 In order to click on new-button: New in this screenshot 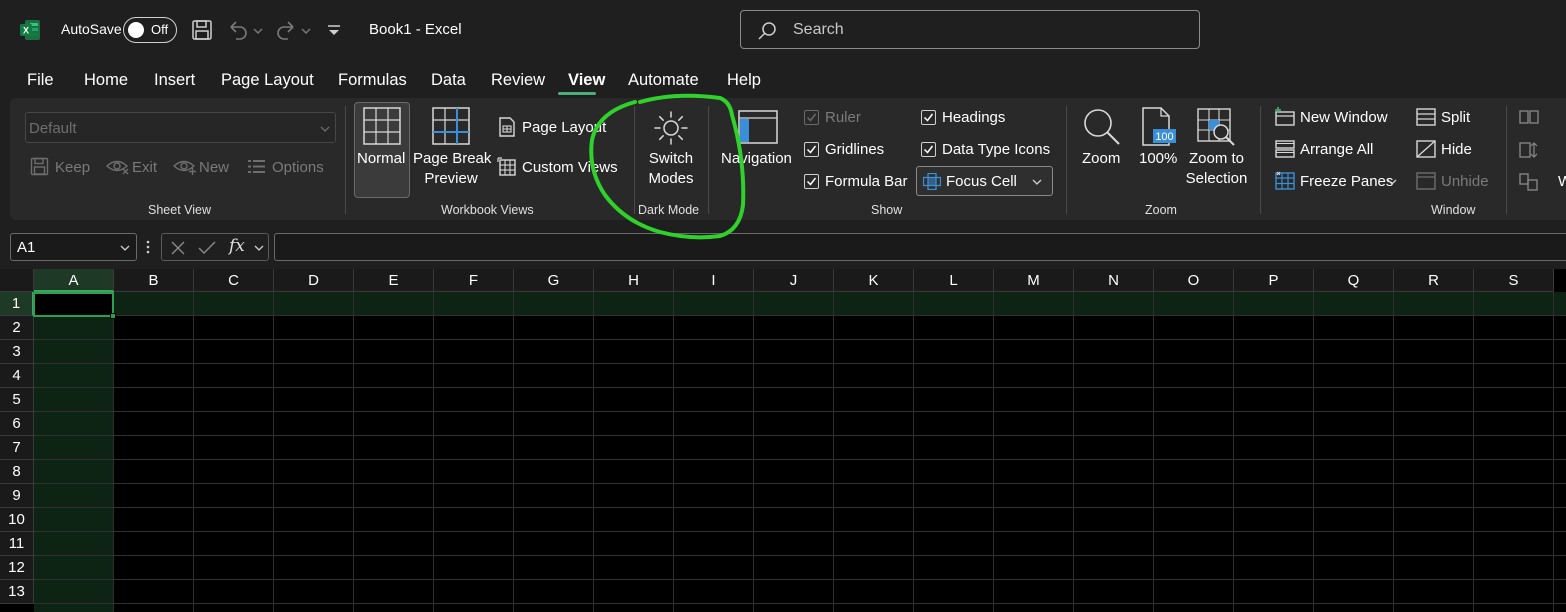, I will do `click(214, 167)`.